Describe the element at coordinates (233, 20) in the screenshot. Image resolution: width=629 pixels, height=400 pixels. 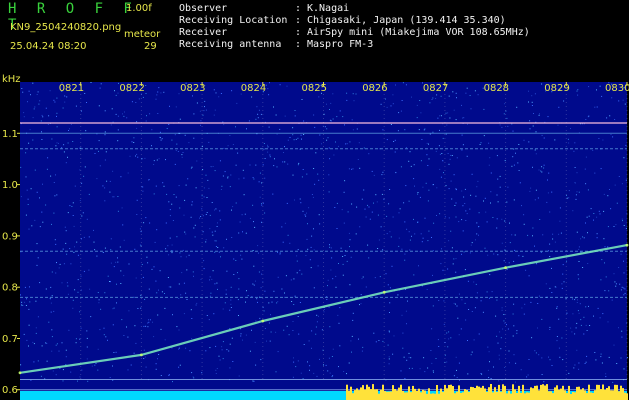
I see `metadata-label: Receiving Location` at that location.